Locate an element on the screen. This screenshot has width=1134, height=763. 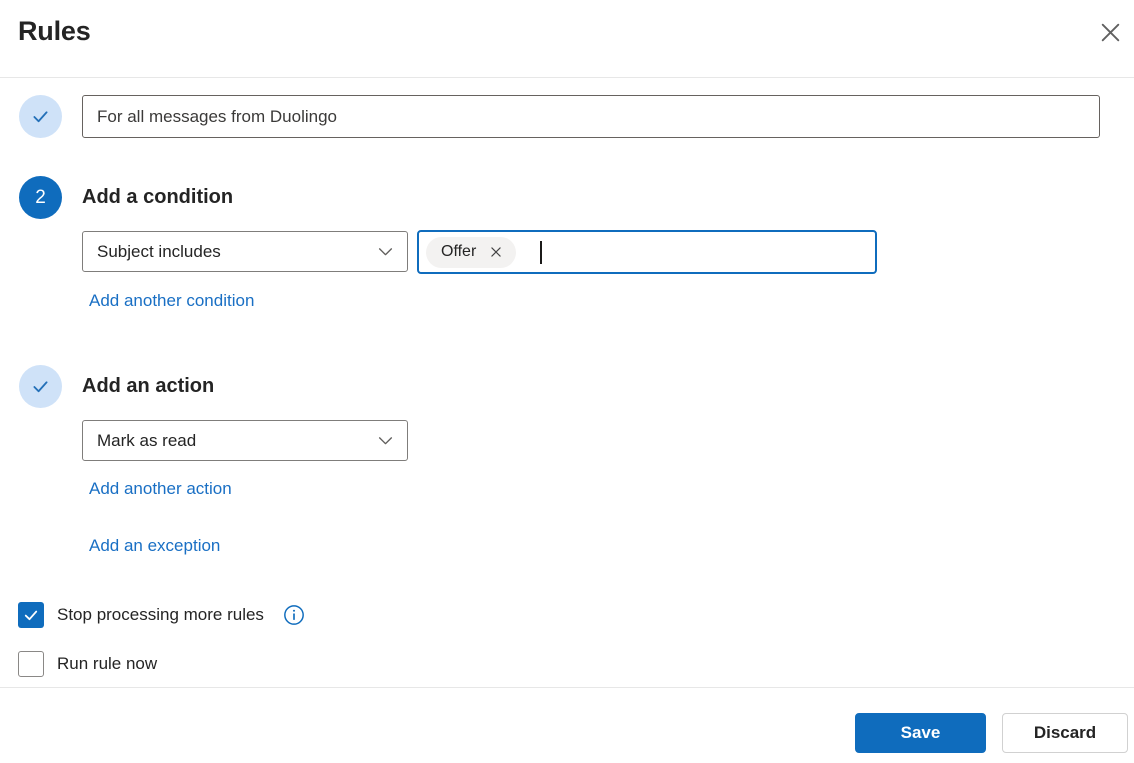
run-rule-now-option: Run rule now is located at coordinates (87, 664).